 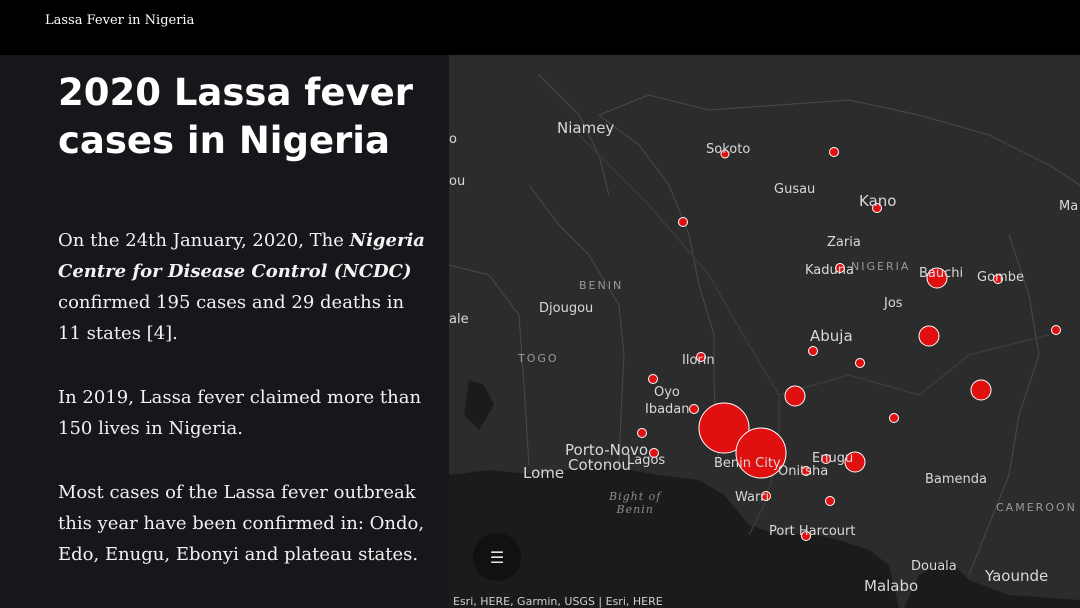 What do you see at coordinates (457, 181) in the screenshot?
I see `map-label-edge-ou: ou` at bounding box center [457, 181].